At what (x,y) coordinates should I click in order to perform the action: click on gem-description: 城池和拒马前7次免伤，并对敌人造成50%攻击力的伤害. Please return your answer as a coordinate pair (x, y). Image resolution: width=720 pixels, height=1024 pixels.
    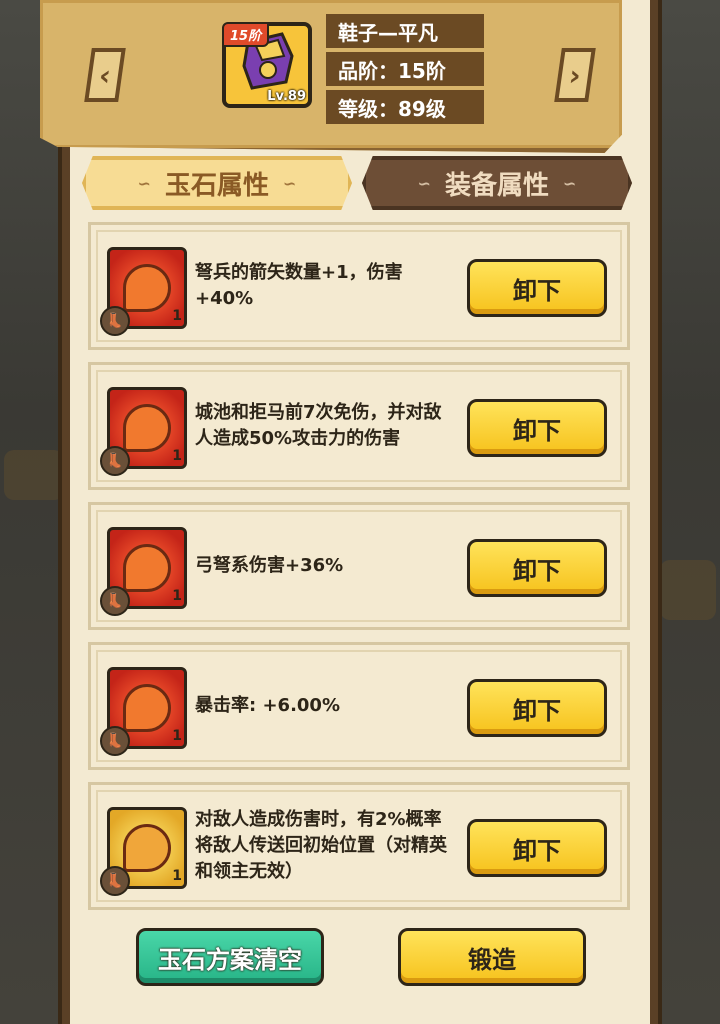
    Looking at the image, I should click on (318, 425).